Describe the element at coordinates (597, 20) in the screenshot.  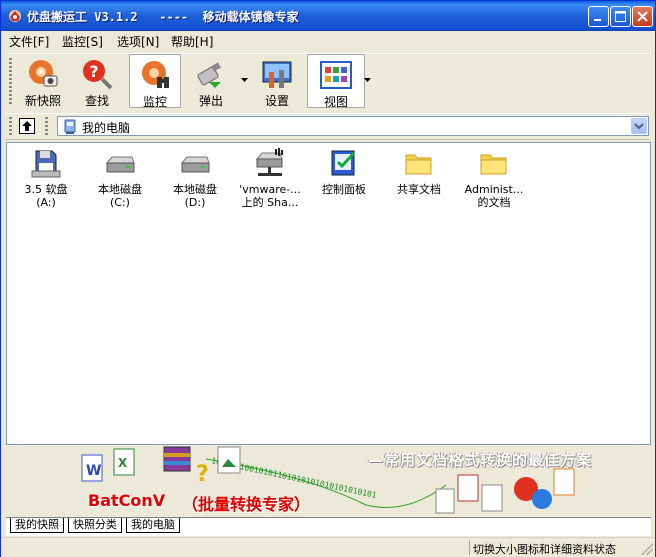
I see `minimize-icon` at that location.